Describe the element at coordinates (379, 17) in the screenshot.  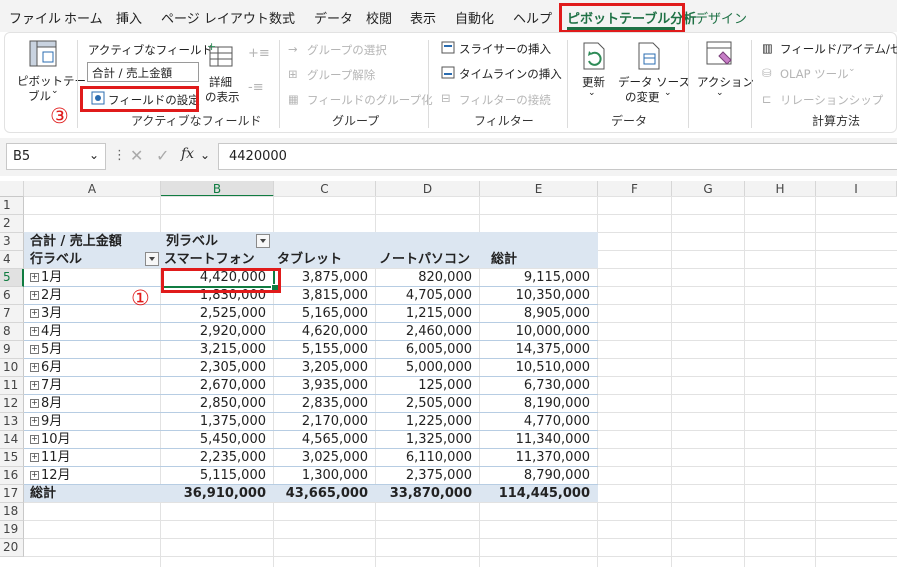
I see `menu-review: 校閲` at that location.